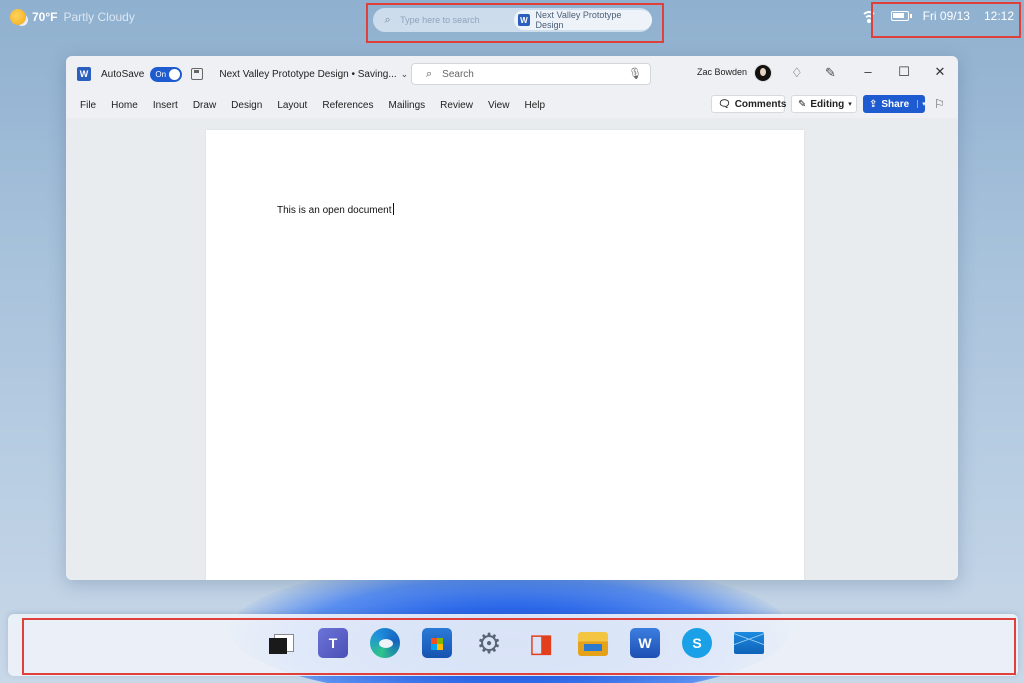 This screenshot has height=683, width=1024. What do you see at coordinates (393, 209) in the screenshot?
I see `text-caret` at bounding box center [393, 209].